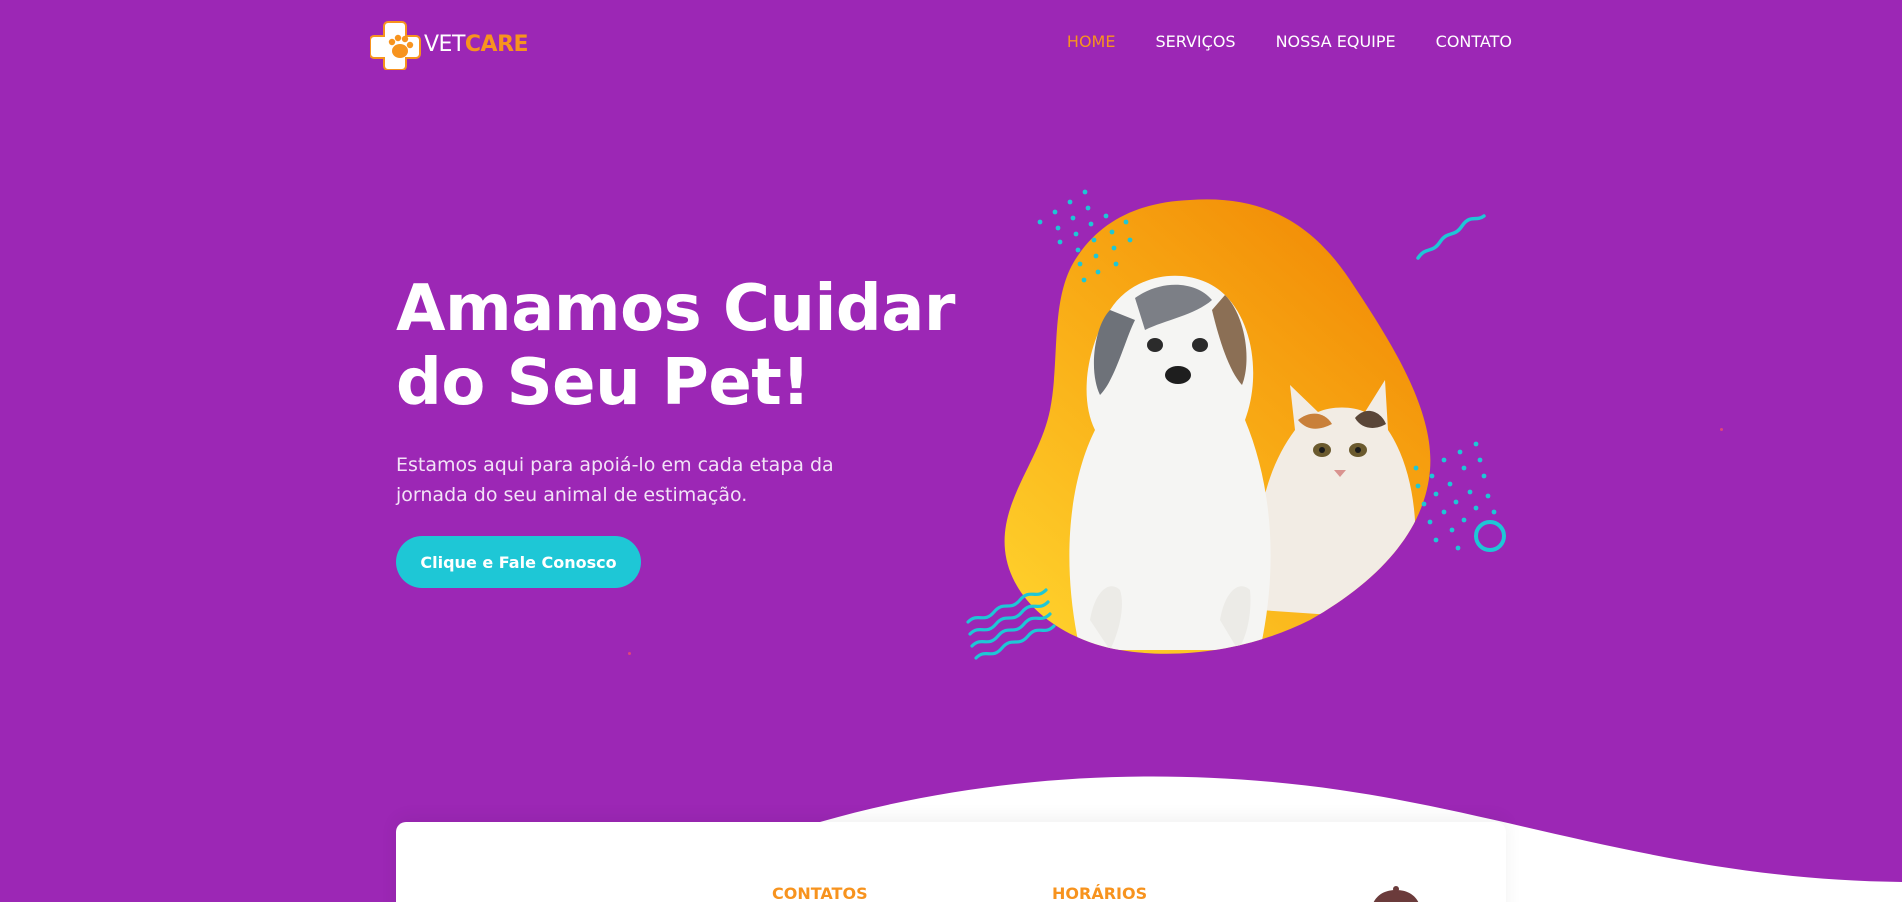 The height and width of the screenshot is (902, 1902). What do you see at coordinates (1336, 41) in the screenshot?
I see `nav-item-nossa-equipe: NOSSA EQUIPE` at bounding box center [1336, 41].